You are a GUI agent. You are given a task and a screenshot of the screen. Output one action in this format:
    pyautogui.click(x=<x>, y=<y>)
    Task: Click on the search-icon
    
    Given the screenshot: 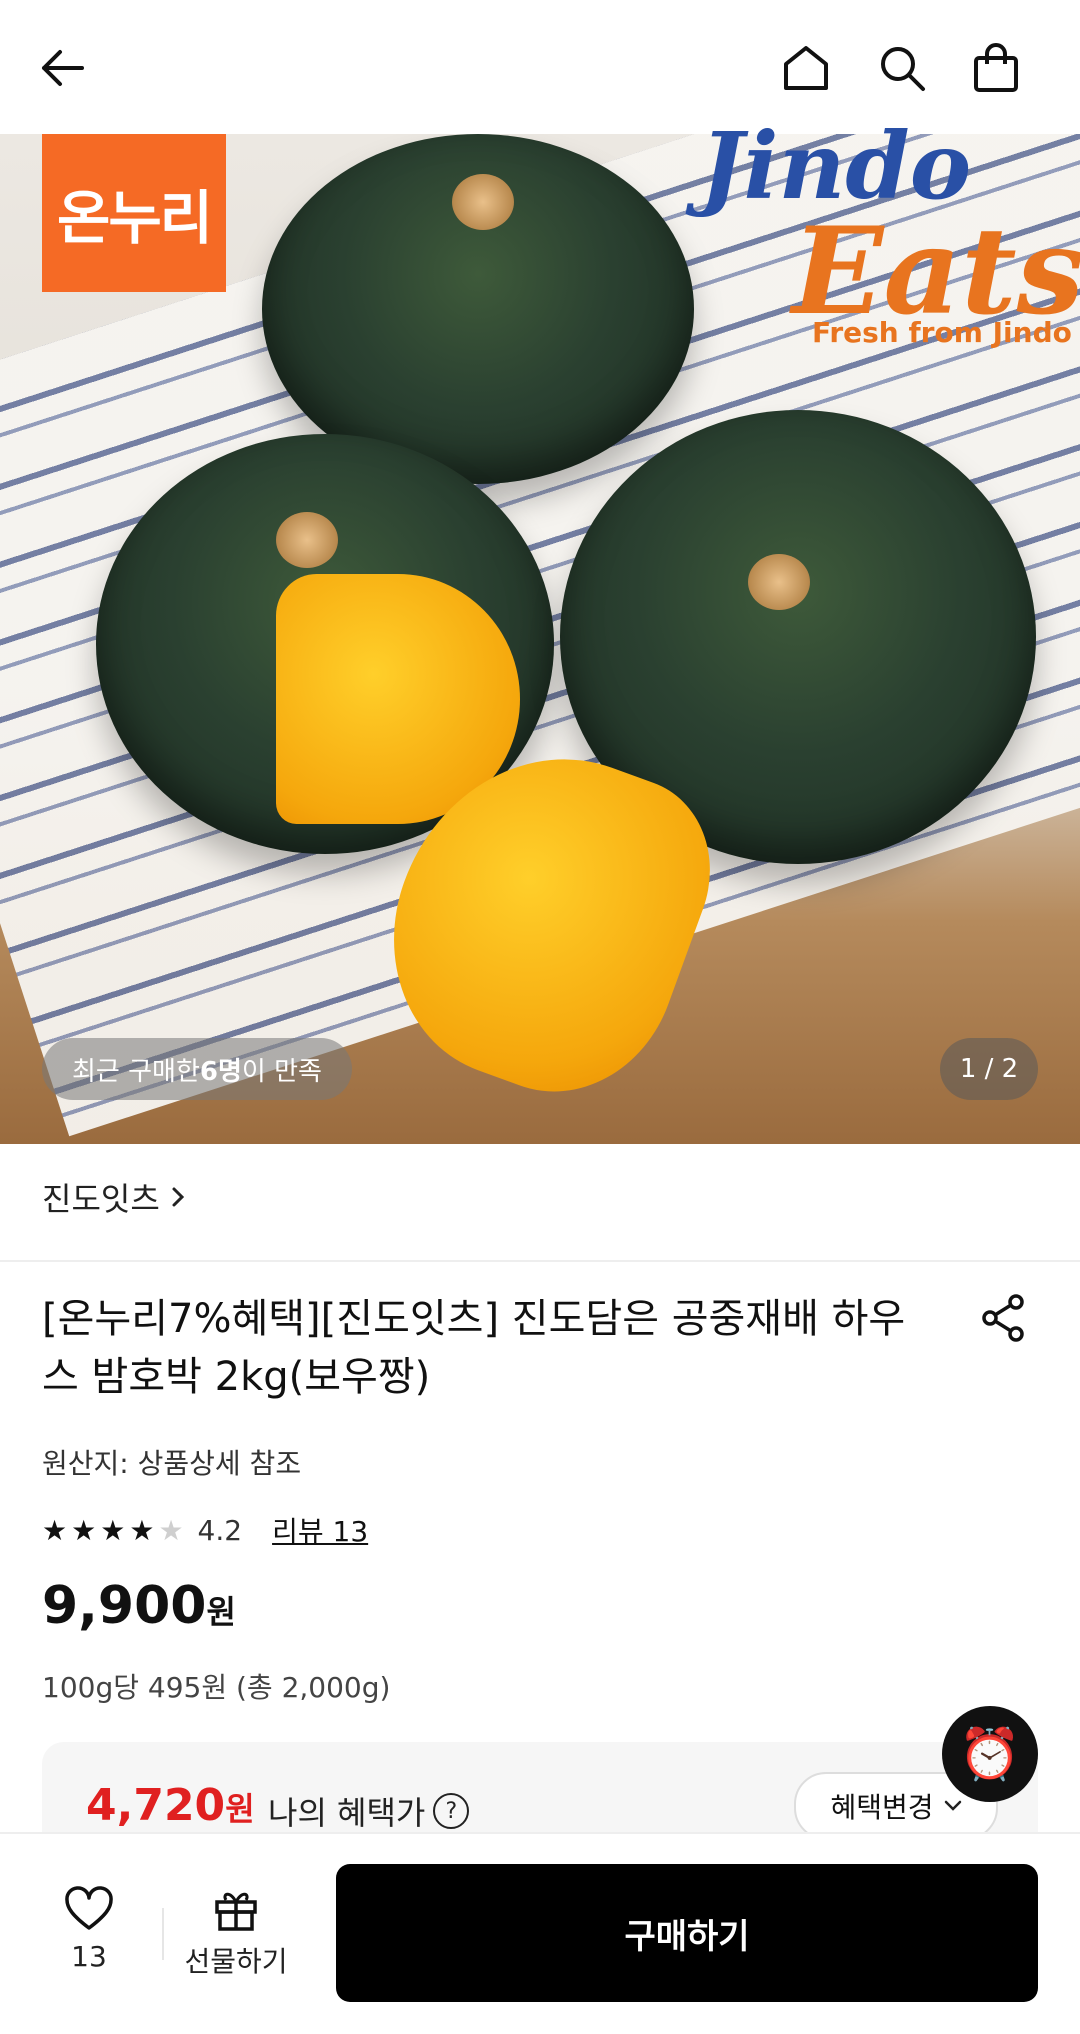 What is the action you would take?
    pyautogui.click(x=902, y=68)
    